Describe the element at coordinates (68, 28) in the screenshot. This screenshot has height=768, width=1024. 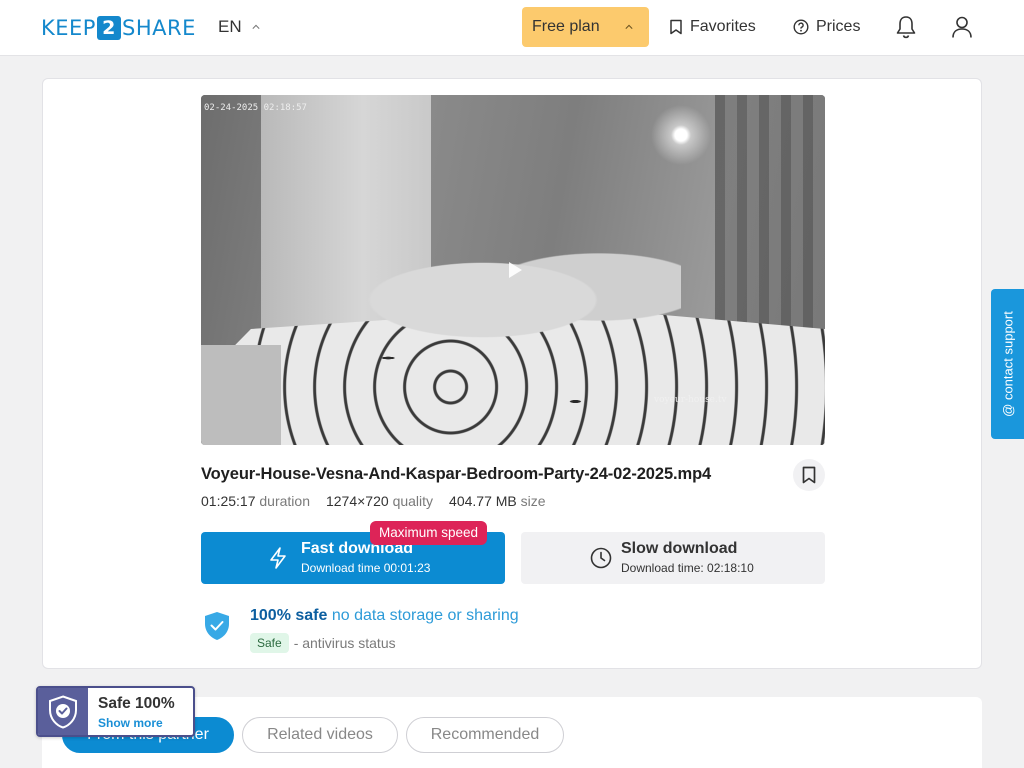
I see `logo-text-keep: KEEP` at that location.